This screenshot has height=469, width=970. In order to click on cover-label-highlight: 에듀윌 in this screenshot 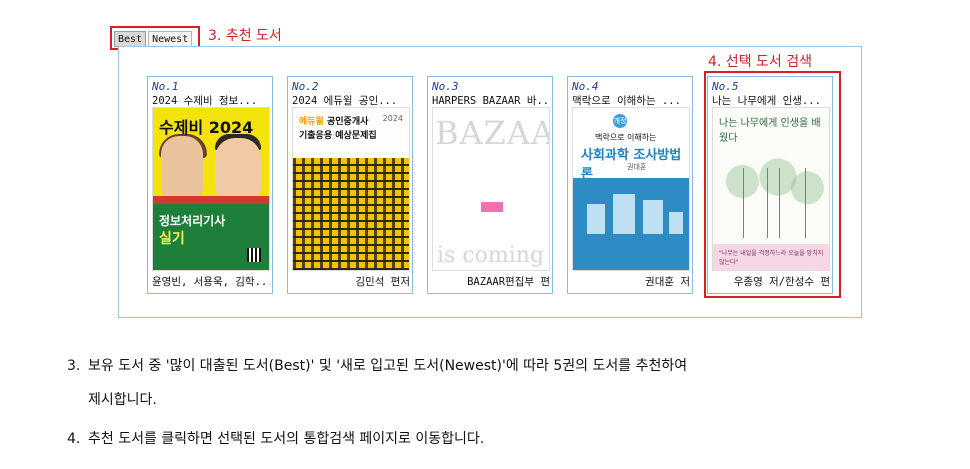, I will do `click(311, 122)`.